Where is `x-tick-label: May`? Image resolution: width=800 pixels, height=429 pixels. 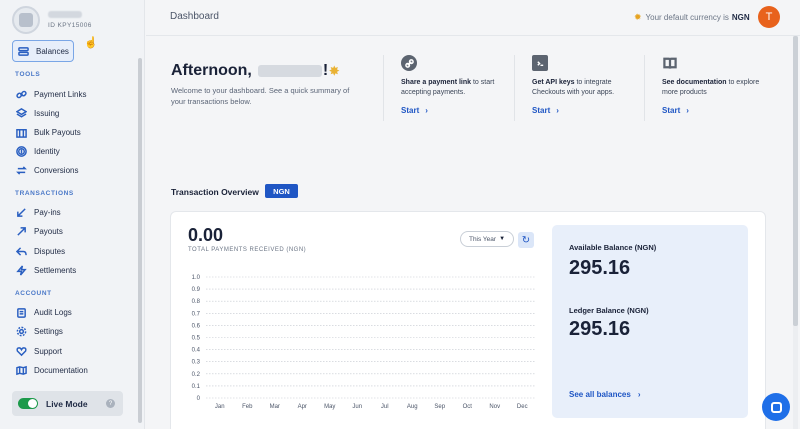 x-tick-label: May is located at coordinates (329, 407).